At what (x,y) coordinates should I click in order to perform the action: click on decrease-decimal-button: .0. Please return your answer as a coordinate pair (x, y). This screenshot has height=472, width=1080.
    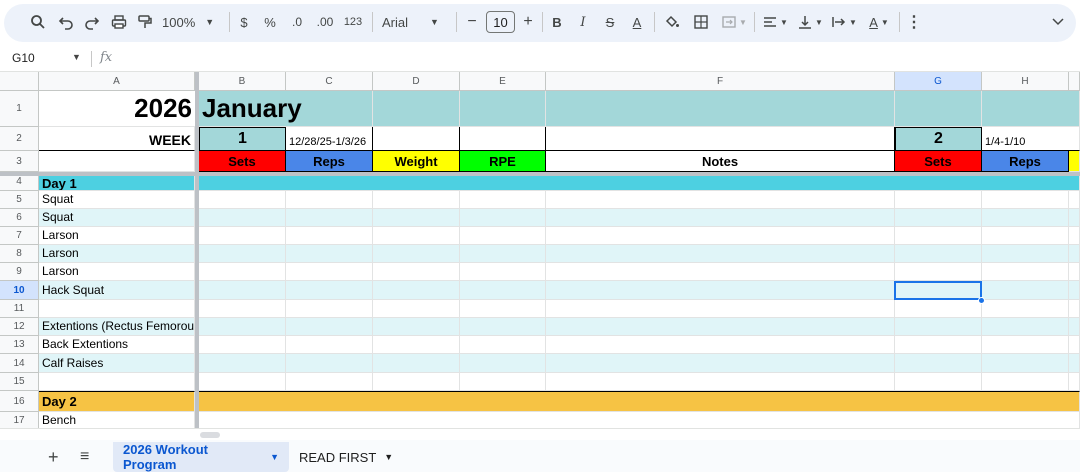
    Looking at the image, I should click on (297, 22).